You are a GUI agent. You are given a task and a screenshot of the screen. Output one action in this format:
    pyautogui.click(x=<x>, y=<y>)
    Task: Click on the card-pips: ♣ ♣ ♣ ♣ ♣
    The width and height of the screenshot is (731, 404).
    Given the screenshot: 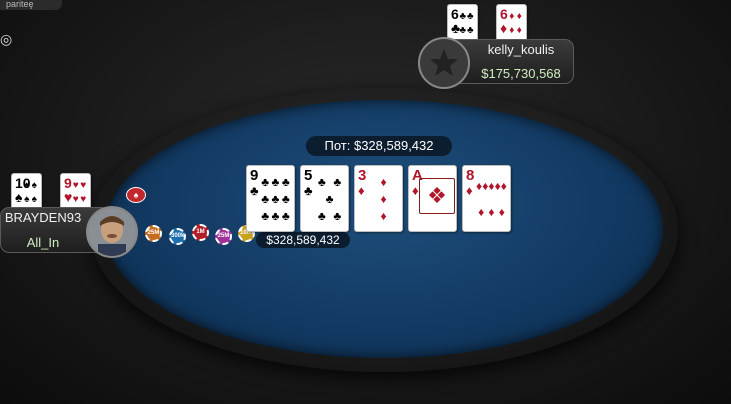 What is the action you would take?
    pyautogui.click(x=329, y=199)
    